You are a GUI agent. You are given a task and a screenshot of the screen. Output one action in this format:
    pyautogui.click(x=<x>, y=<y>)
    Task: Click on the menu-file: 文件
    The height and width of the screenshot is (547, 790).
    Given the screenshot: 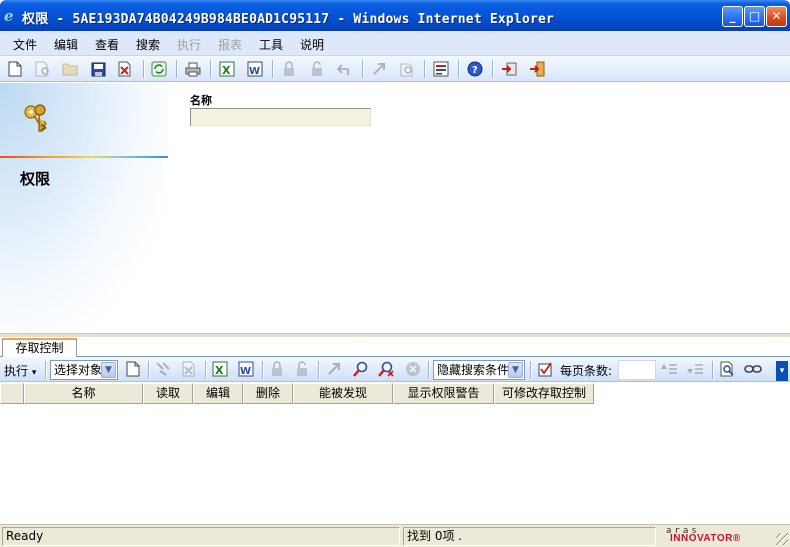 What is the action you would take?
    pyautogui.click(x=25, y=44)
    